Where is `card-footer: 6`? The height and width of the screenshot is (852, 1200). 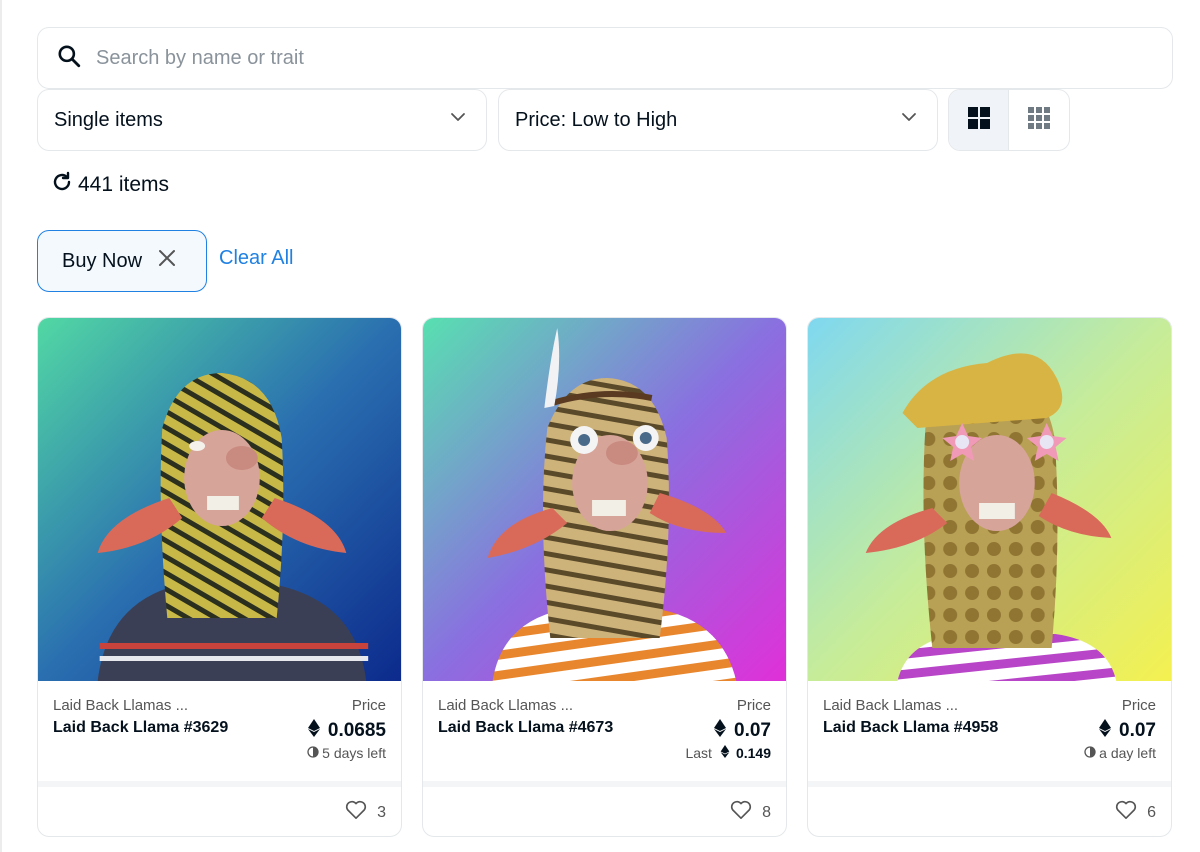 card-footer: 6 is located at coordinates (989, 808).